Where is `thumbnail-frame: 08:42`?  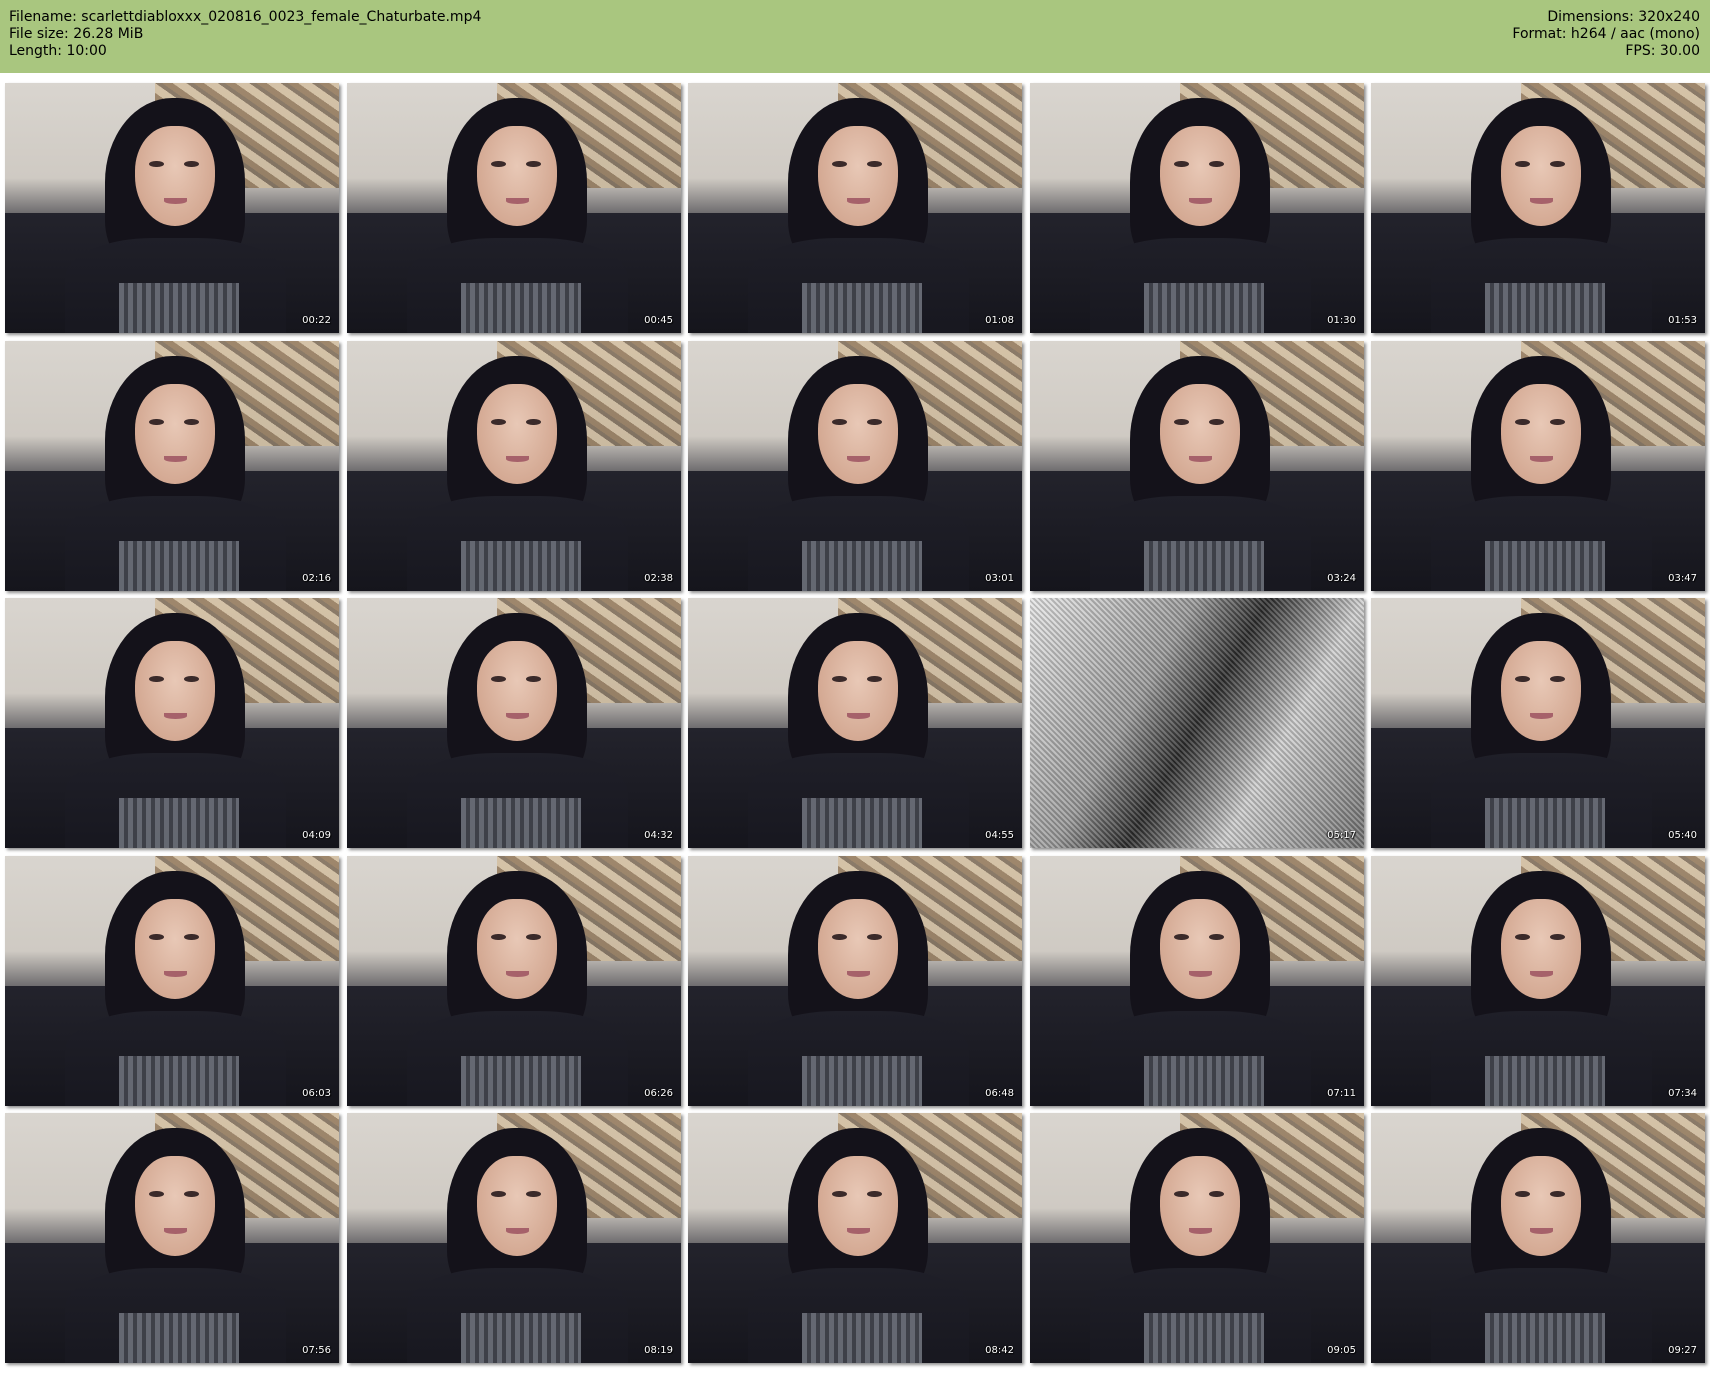
thumbnail-frame: 08:42 is located at coordinates (855, 1238).